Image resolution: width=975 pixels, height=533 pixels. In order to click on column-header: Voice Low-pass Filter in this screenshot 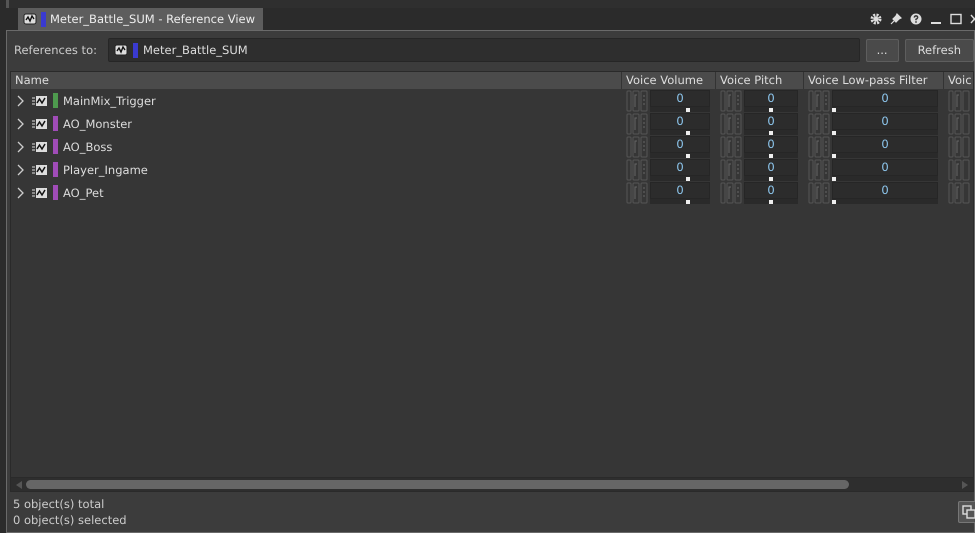, I will do `click(868, 80)`.